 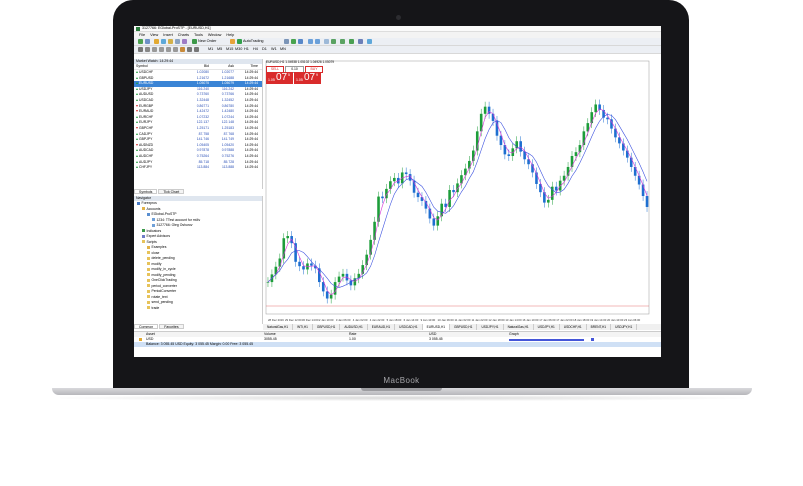 I want to click on chart-tab: BRENT,H1, so click(x=599, y=327).